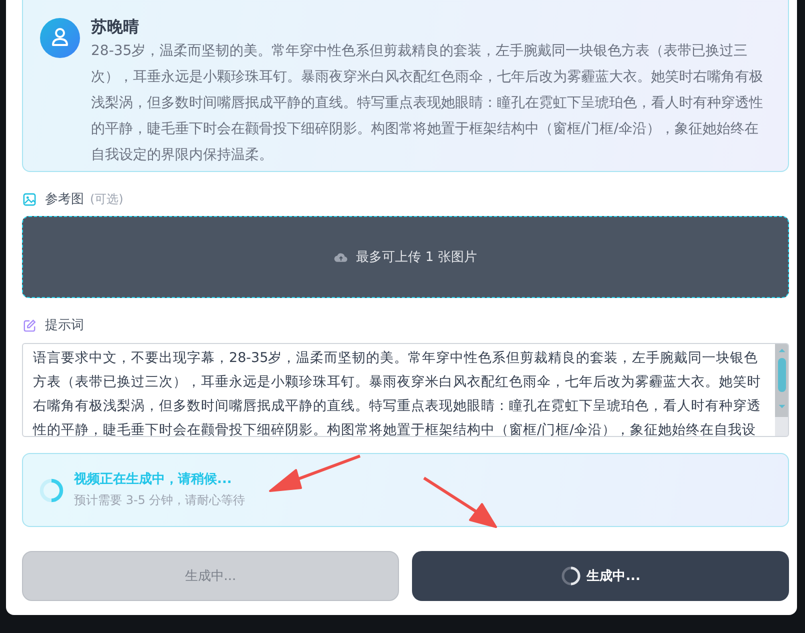  Describe the element at coordinates (29, 325) in the screenshot. I see `edit-icon` at that location.